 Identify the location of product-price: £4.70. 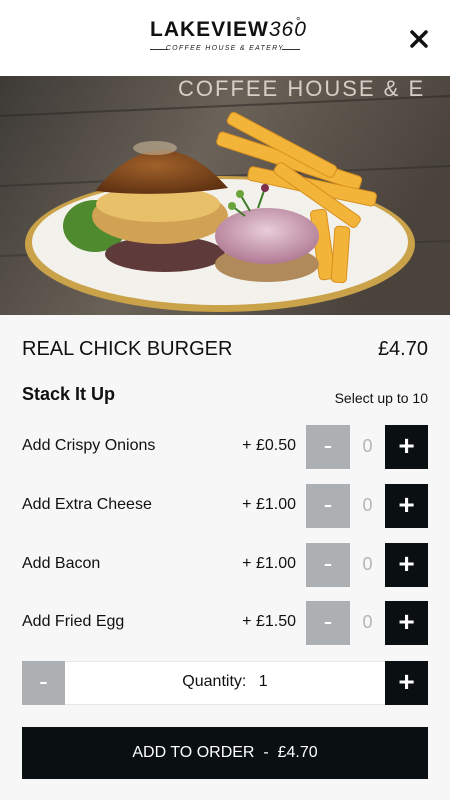
(402, 349).